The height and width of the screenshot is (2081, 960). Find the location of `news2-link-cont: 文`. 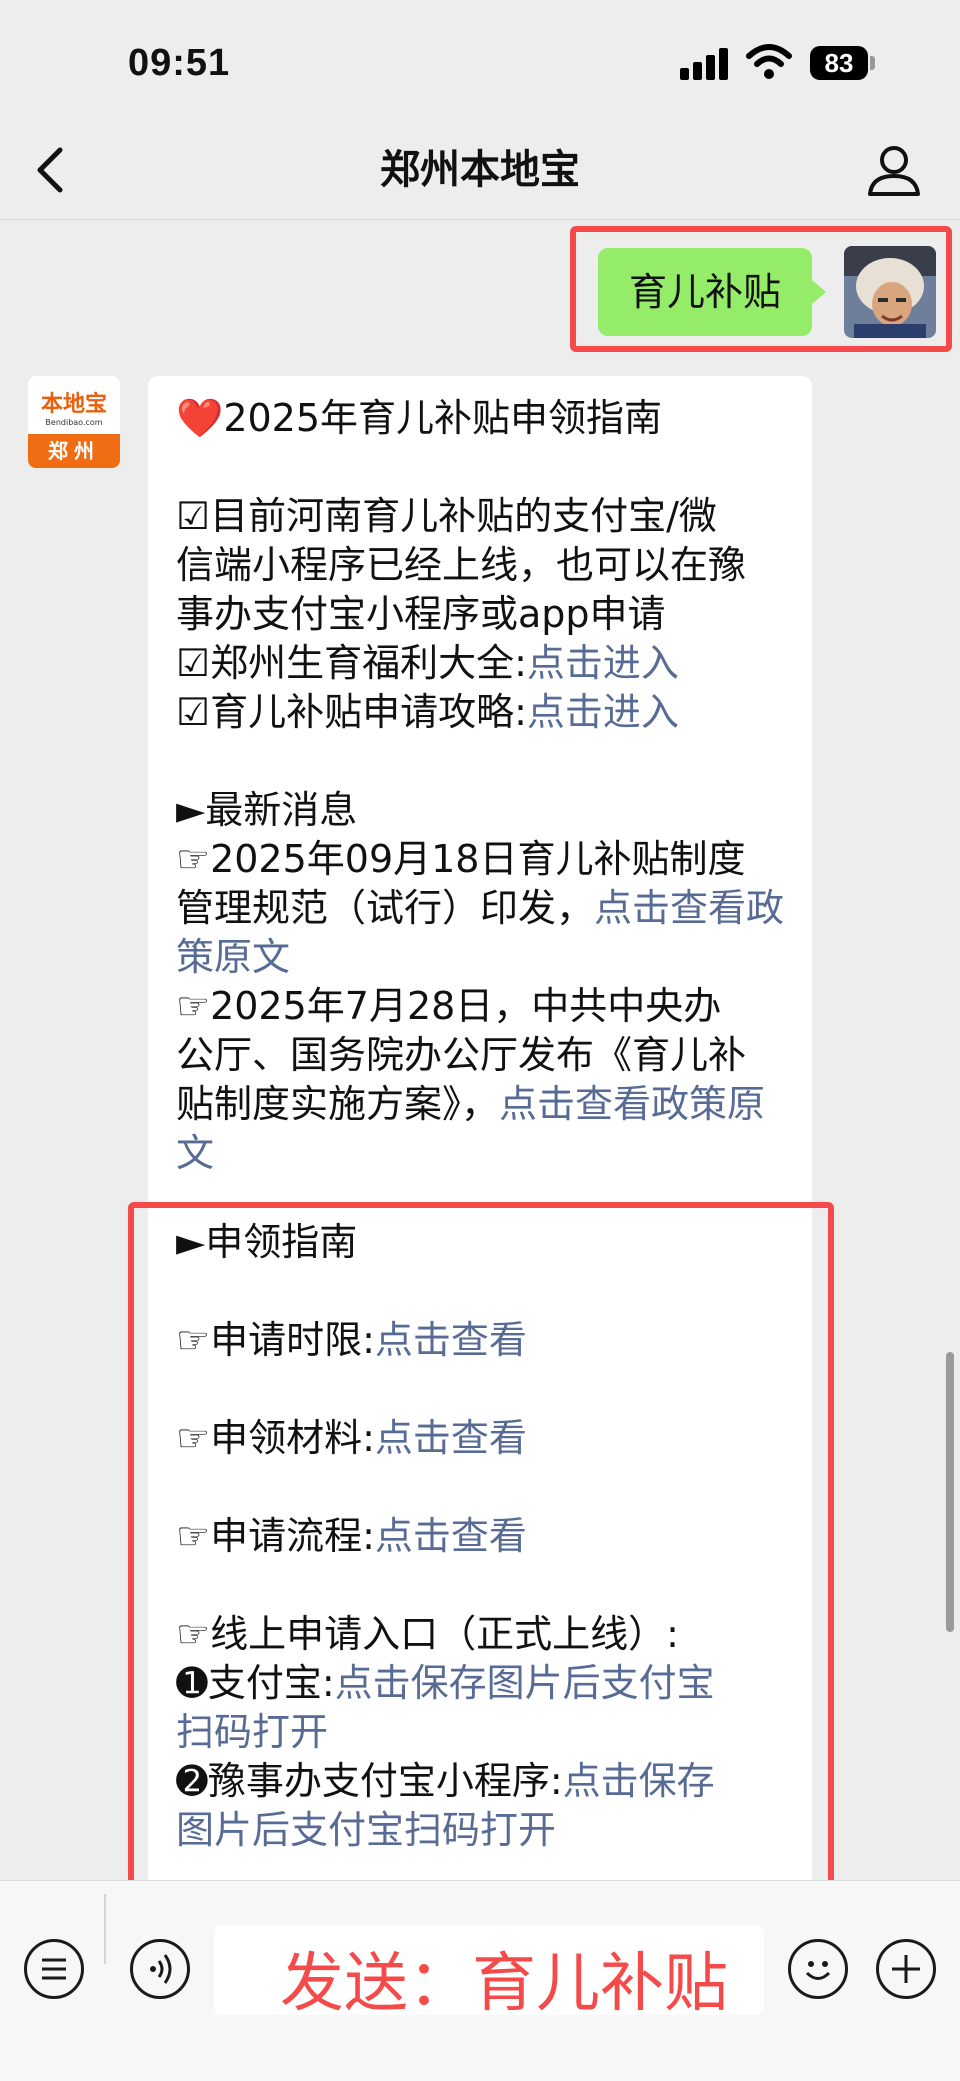

news2-link-cont: 文 is located at coordinates (482, 1153).